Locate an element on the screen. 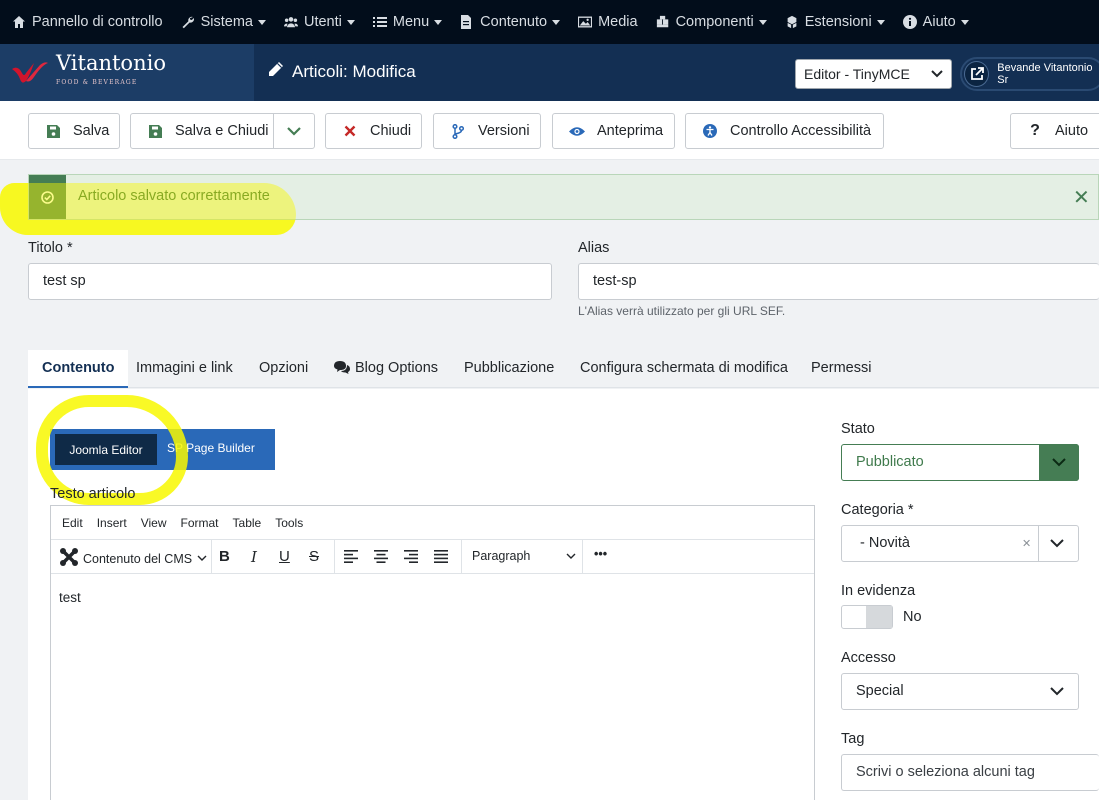 The height and width of the screenshot is (800, 1099). comments-icon is located at coordinates (342, 369).